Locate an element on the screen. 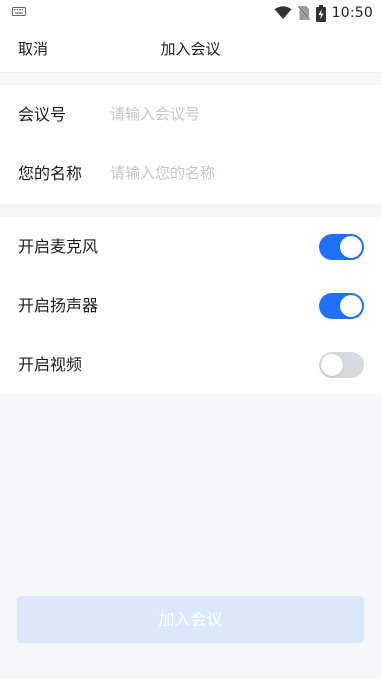 The image size is (381, 679). wifi-icon is located at coordinates (283, 12).